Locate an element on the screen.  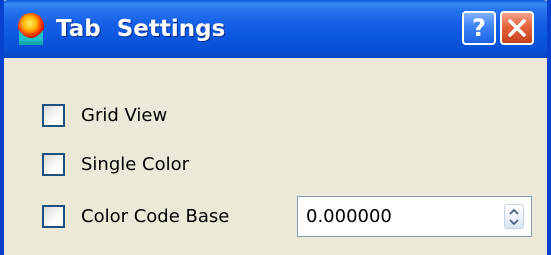
single-color-option: Single Color is located at coordinates (115, 164).